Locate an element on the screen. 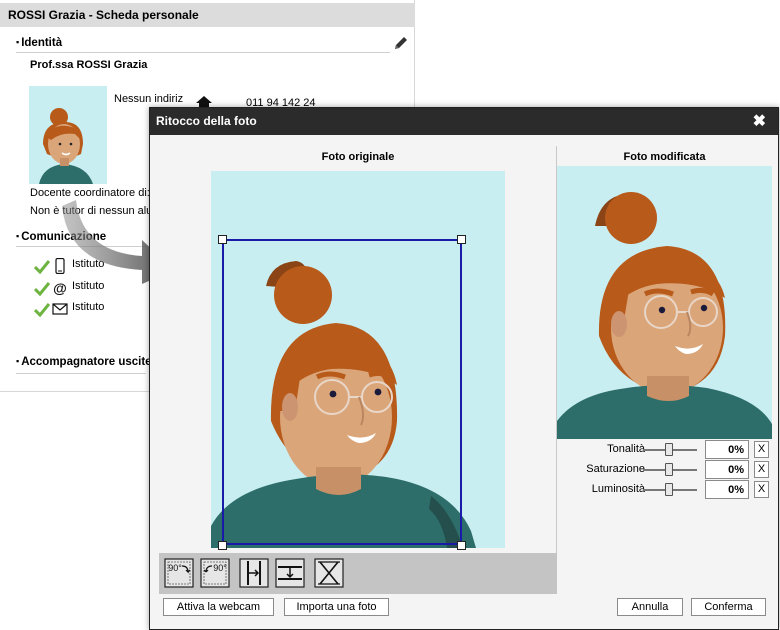 The image size is (780, 630). hue-reset-button: X is located at coordinates (761, 449).